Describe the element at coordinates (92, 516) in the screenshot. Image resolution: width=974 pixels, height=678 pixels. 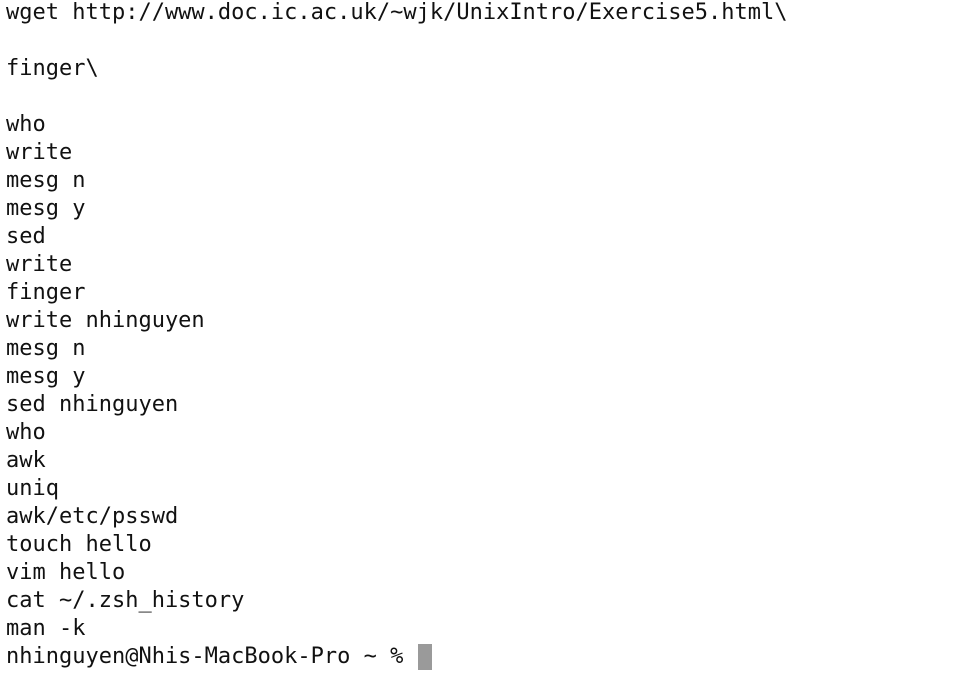
I see `history-line: awk/etc/psswd` at that location.